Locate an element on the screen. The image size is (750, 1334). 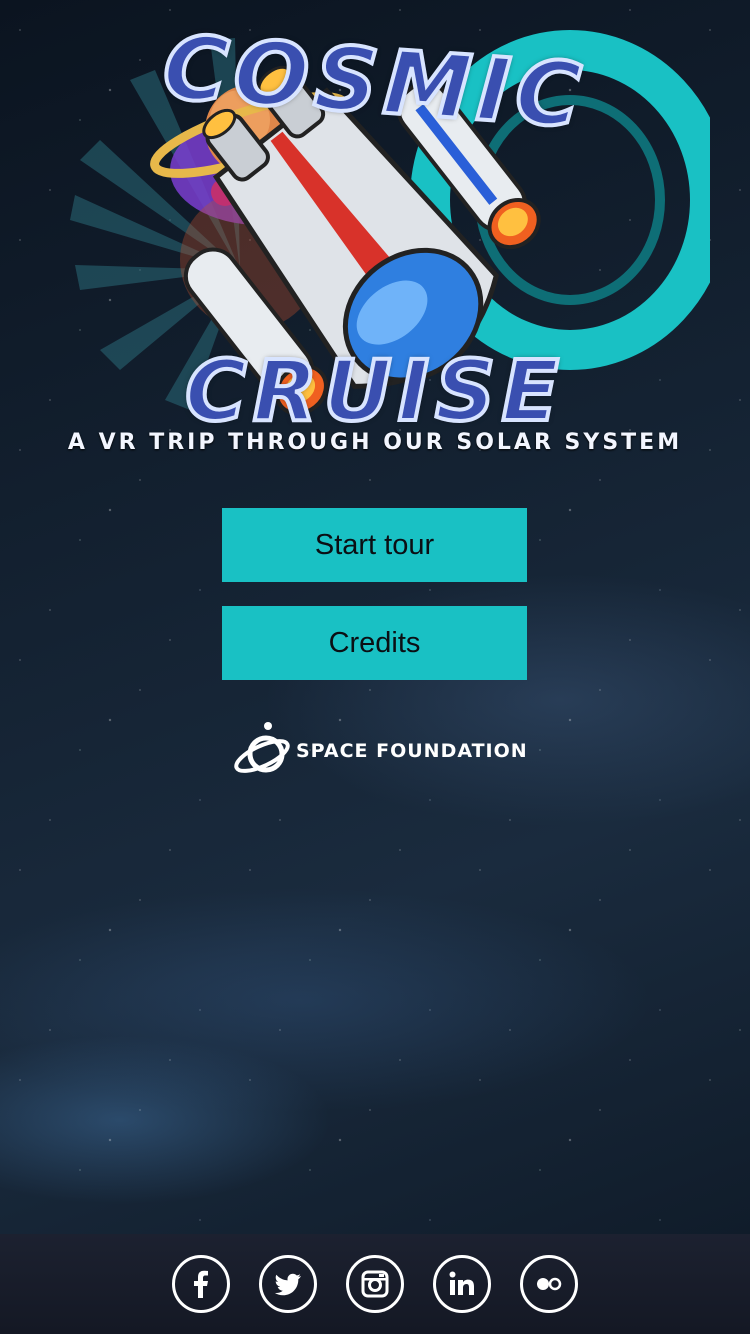
linkedin-icon is located at coordinates (461, 1283).